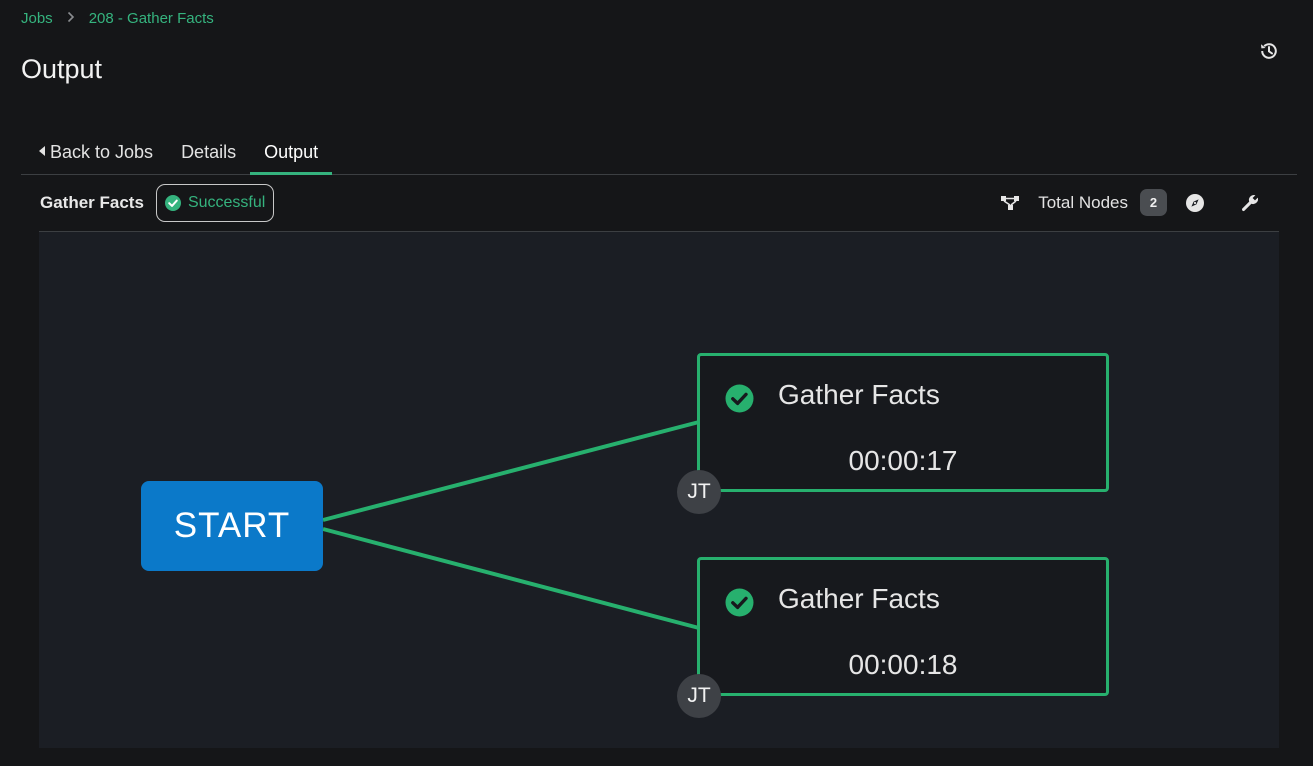 The height and width of the screenshot is (766, 1313). I want to click on status-label: Successful, so click(226, 202).